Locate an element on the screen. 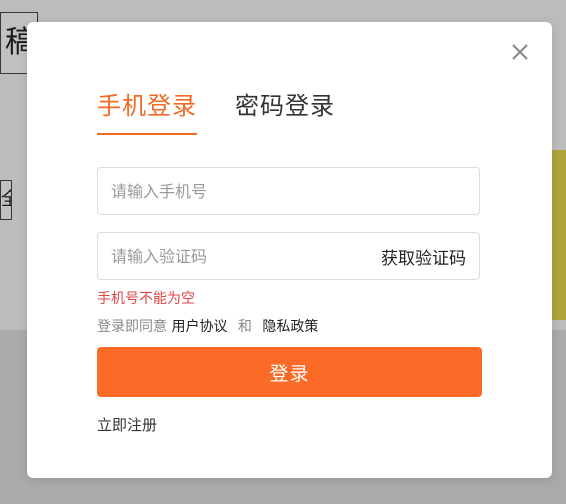 The width and height of the screenshot is (566, 504). login-button: 登录 is located at coordinates (289, 372).